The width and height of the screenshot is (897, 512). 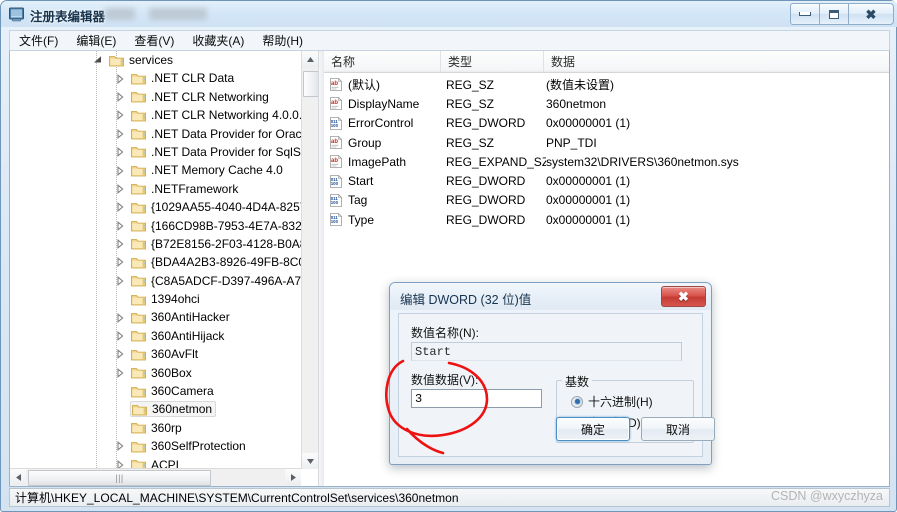 What do you see at coordinates (678, 429) in the screenshot?
I see `cancel-button: 取消` at bounding box center [678, 429].